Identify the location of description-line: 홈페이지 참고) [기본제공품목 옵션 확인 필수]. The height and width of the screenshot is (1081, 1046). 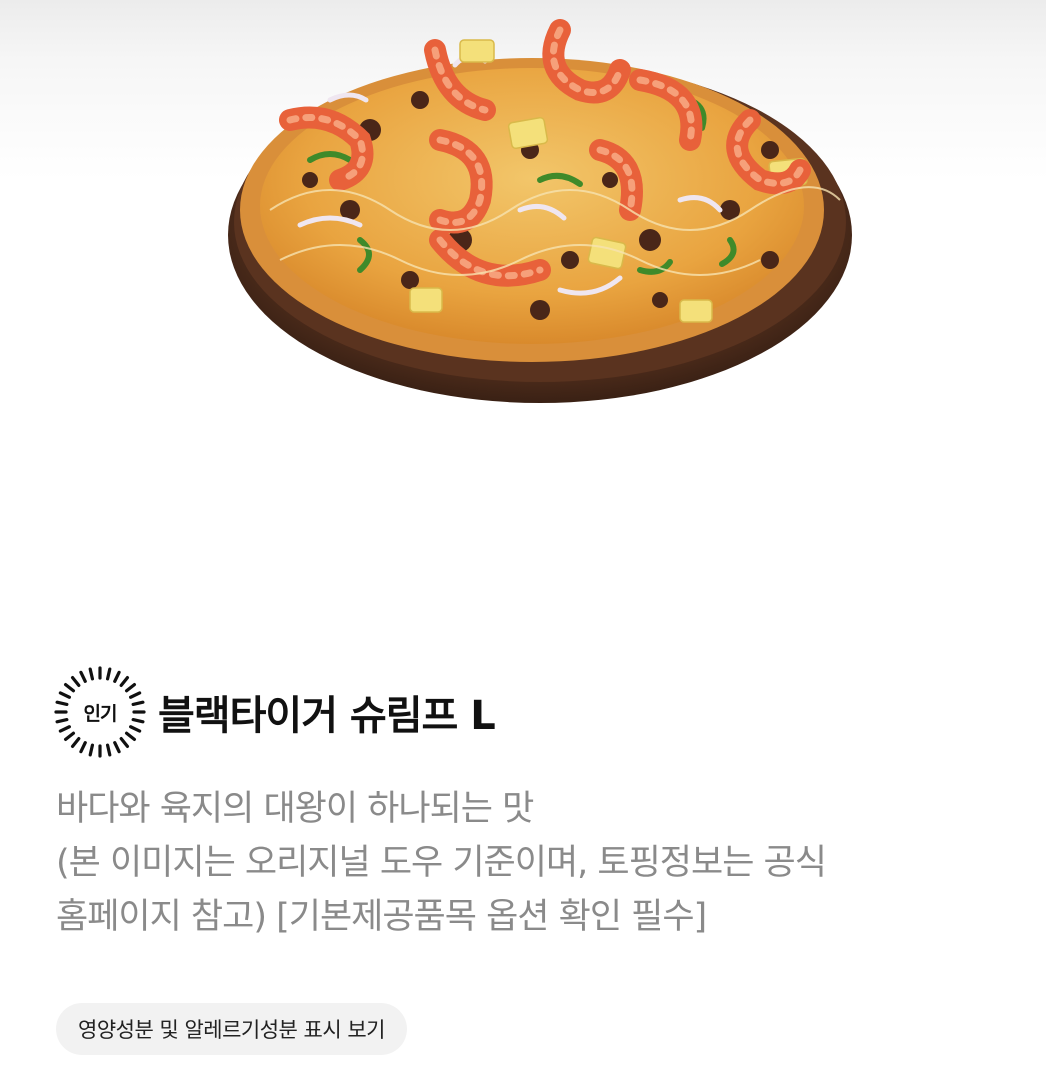
(381, 917).